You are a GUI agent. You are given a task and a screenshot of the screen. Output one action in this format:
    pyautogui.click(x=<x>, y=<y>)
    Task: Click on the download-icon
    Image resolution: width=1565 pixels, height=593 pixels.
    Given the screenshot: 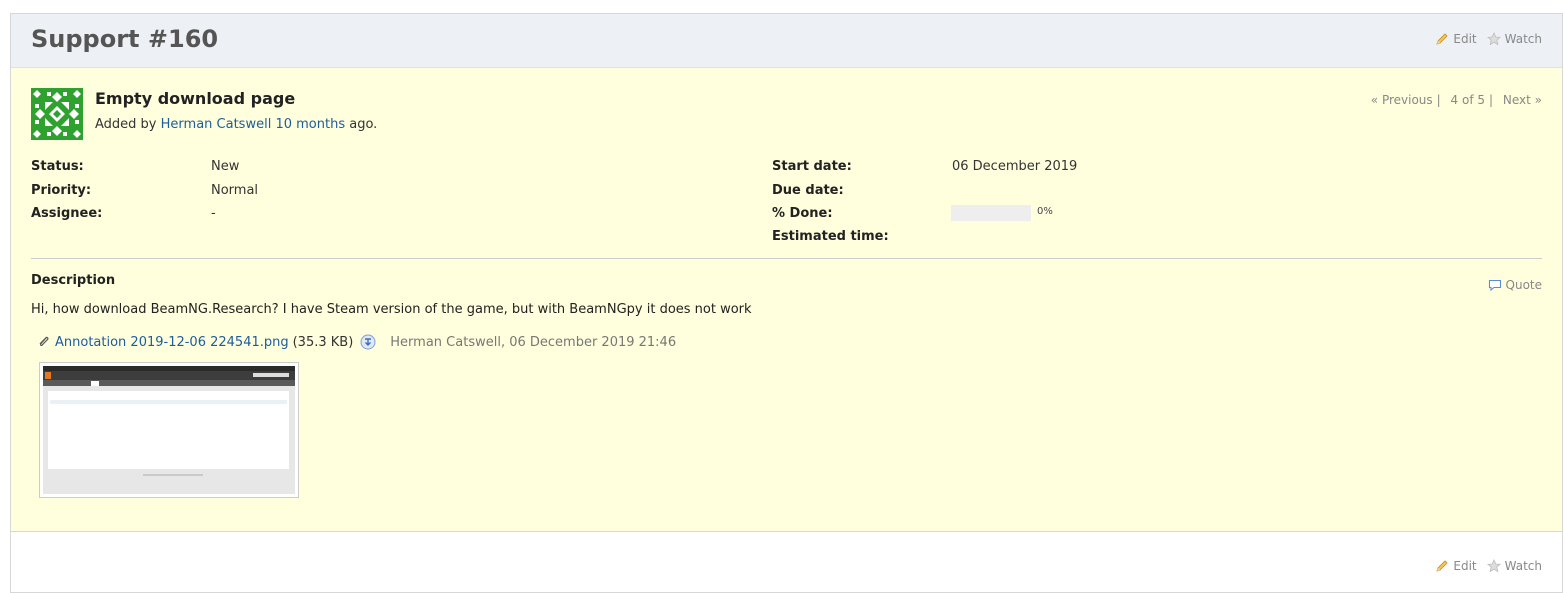 What is the action you would take?
    pyautogui.click(x=368, y=342)
    